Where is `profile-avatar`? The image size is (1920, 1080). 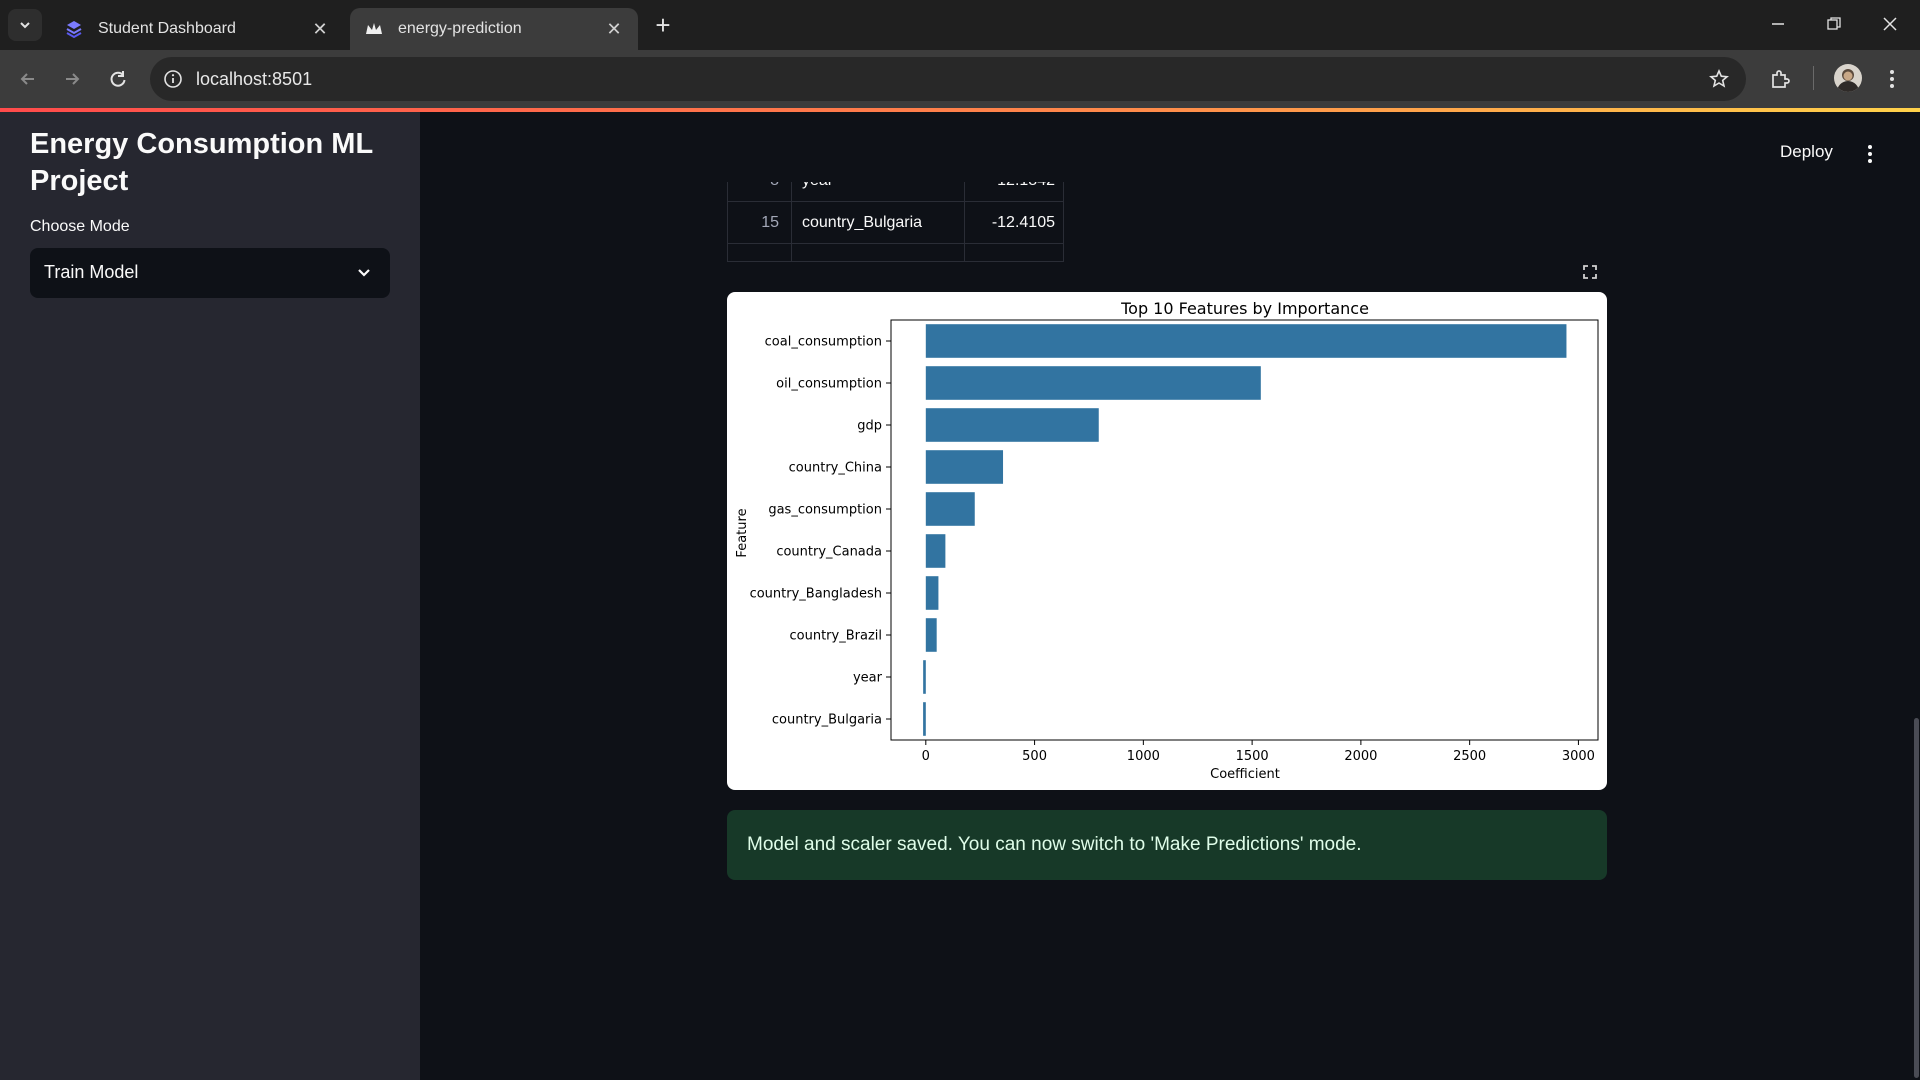
profile-avatar is located at coordinates (1848, 78).